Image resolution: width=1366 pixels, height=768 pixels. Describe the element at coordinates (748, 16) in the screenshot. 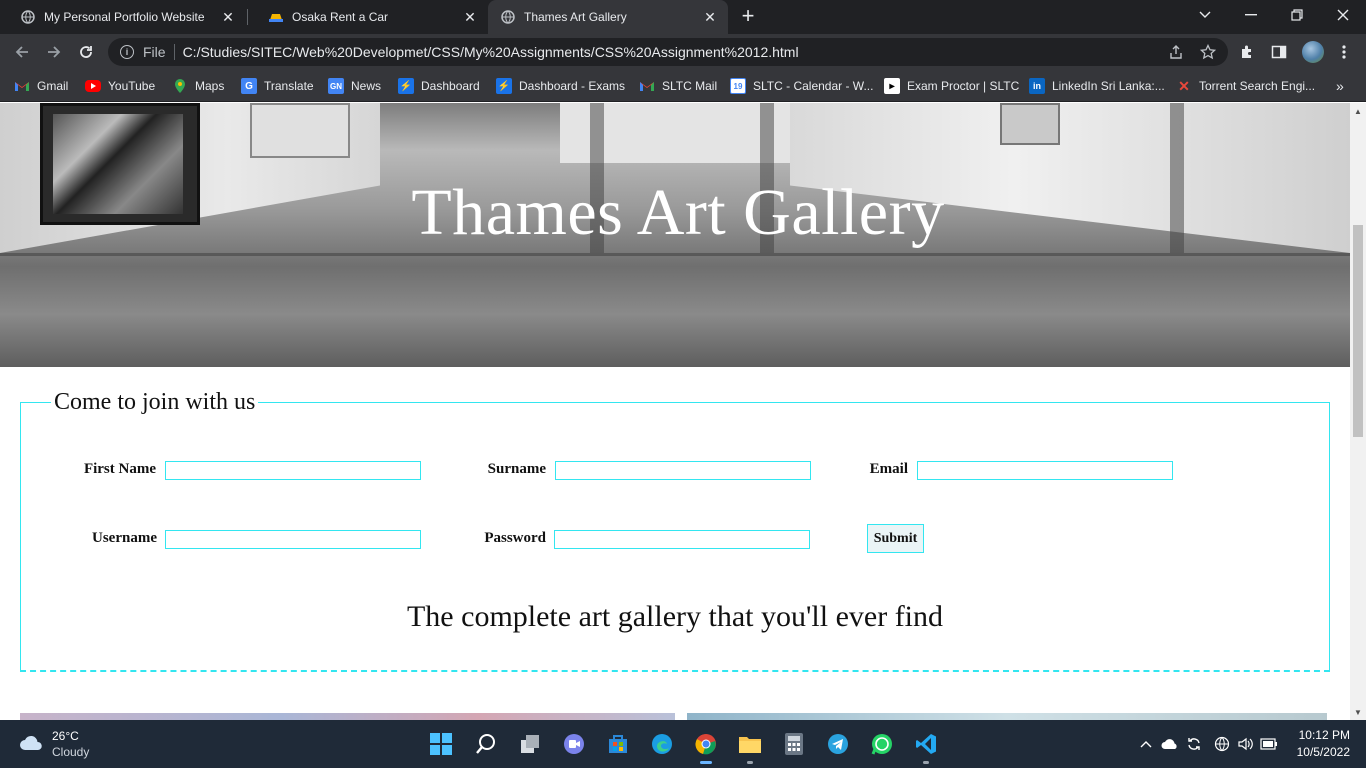

I see `new-tab-button: +` at that location.